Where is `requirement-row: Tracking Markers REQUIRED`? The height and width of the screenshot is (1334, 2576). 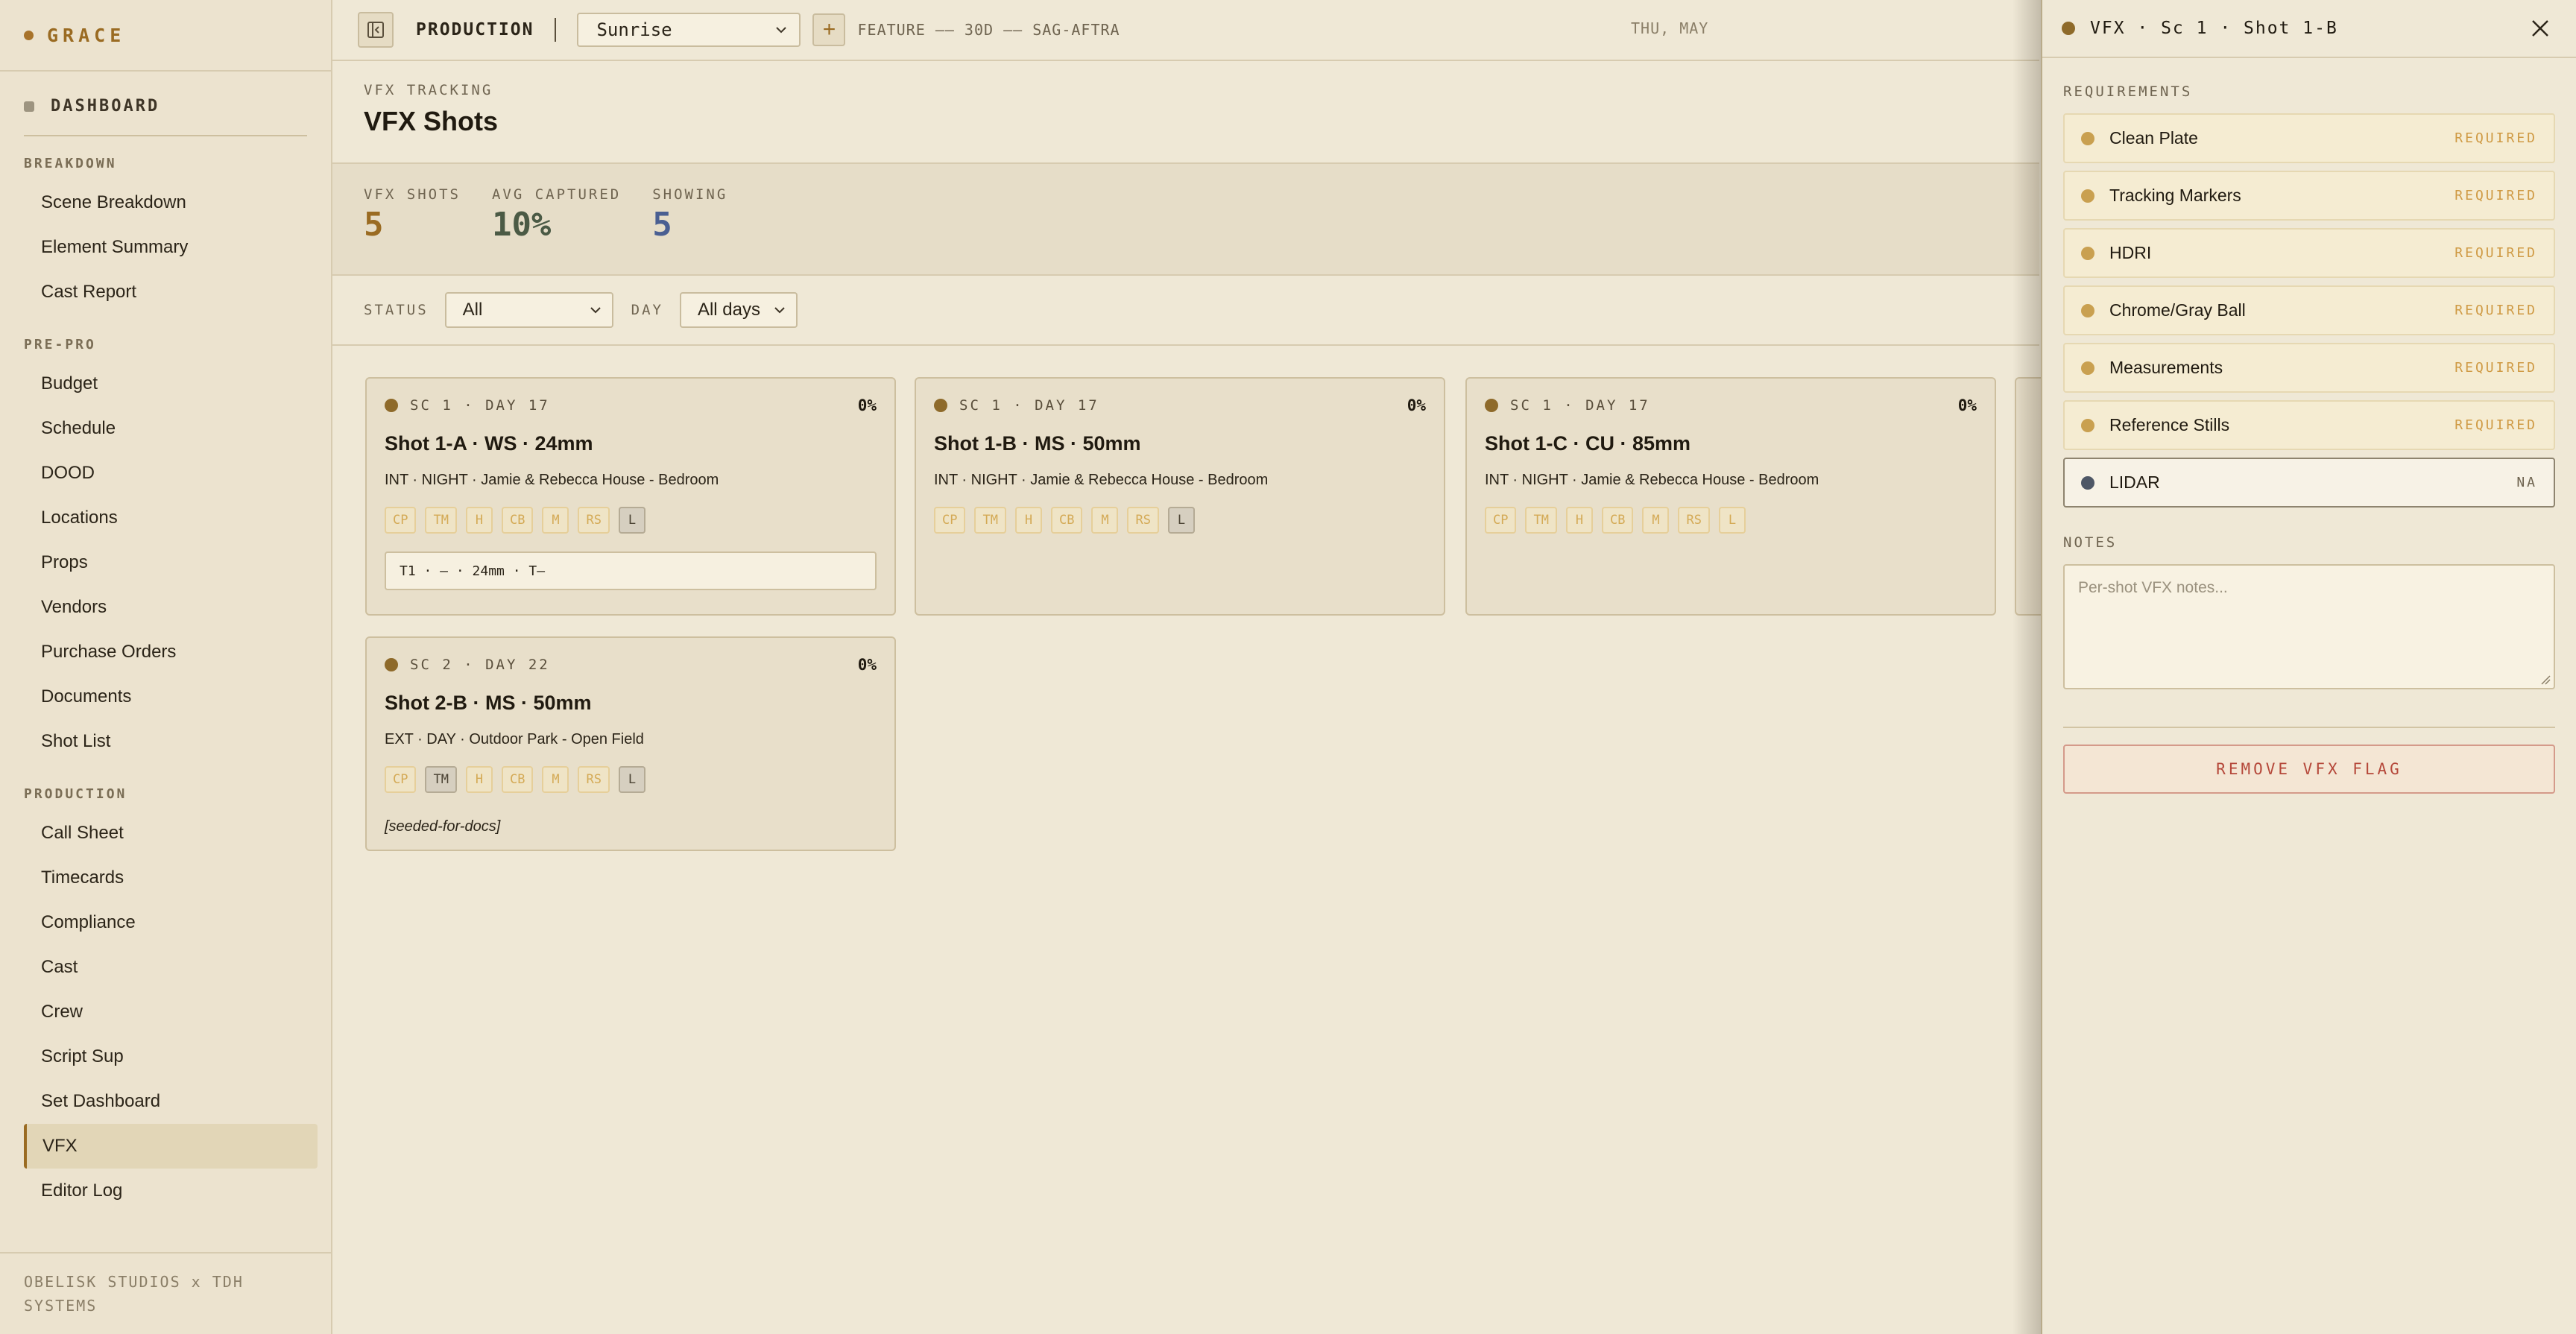 requirement-row: Tracking Markers REQUIRED is located at coordinates (2309, 196).